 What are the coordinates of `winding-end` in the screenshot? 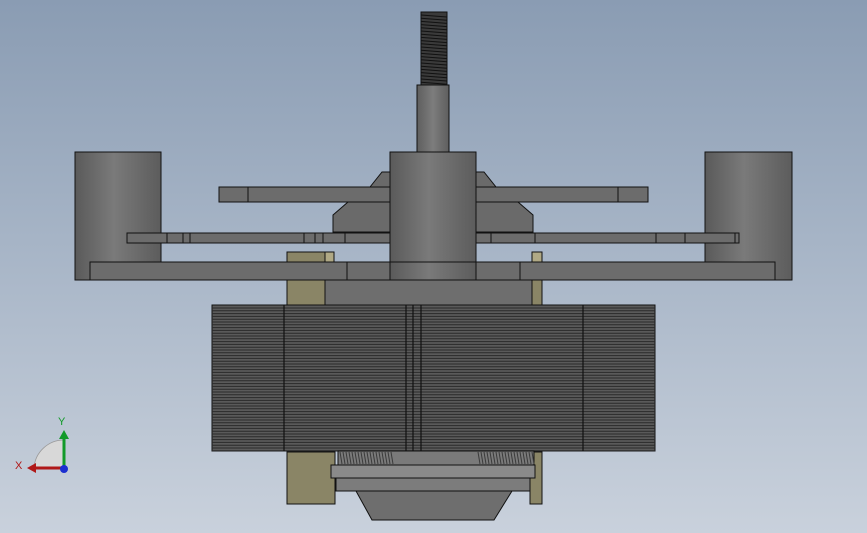 It's located at (436, 458).